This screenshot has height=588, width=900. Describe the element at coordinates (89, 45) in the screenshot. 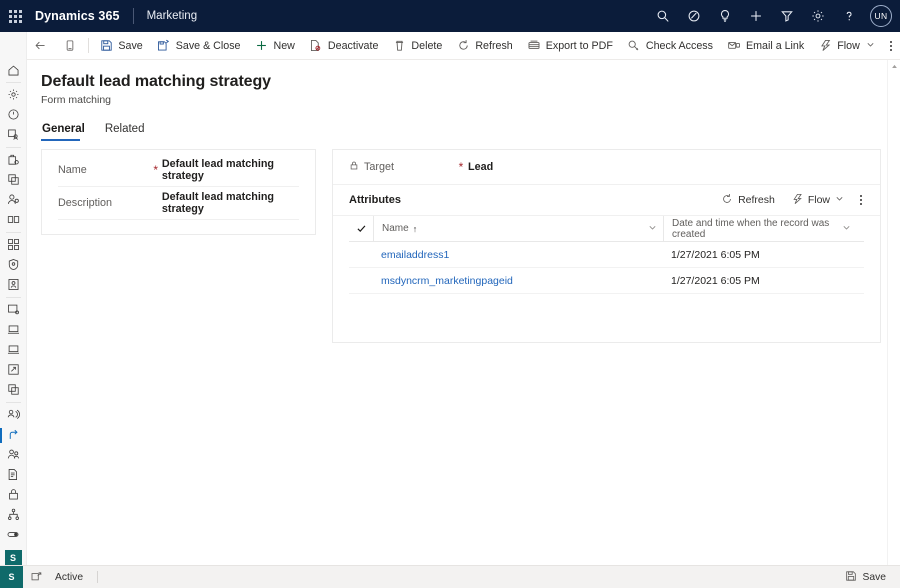

I see `command-divider` at that location.